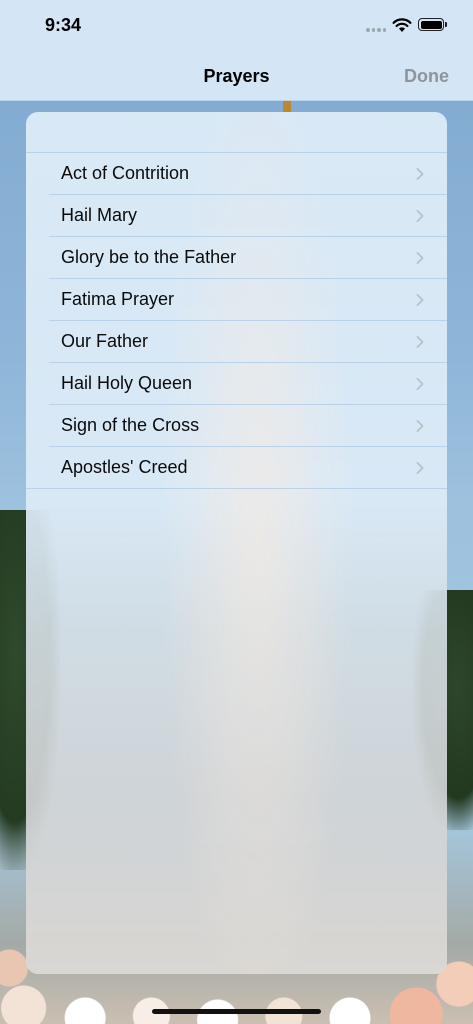  Describe the element at coordinates (130, 425) in the screenshot. I see `list-item-label: Sign of the Cross` at that location.